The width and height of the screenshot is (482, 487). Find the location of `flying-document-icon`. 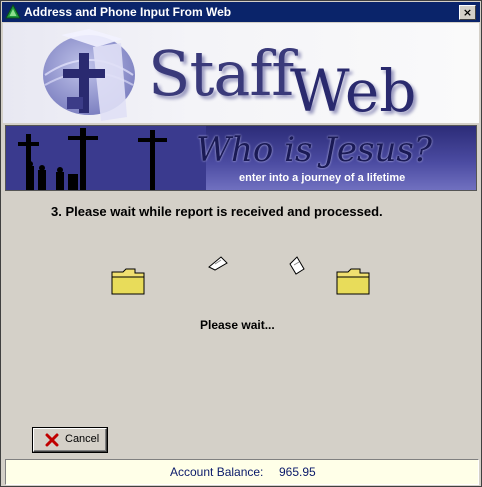

flying-document-icon is located at coordinates (218, 263).